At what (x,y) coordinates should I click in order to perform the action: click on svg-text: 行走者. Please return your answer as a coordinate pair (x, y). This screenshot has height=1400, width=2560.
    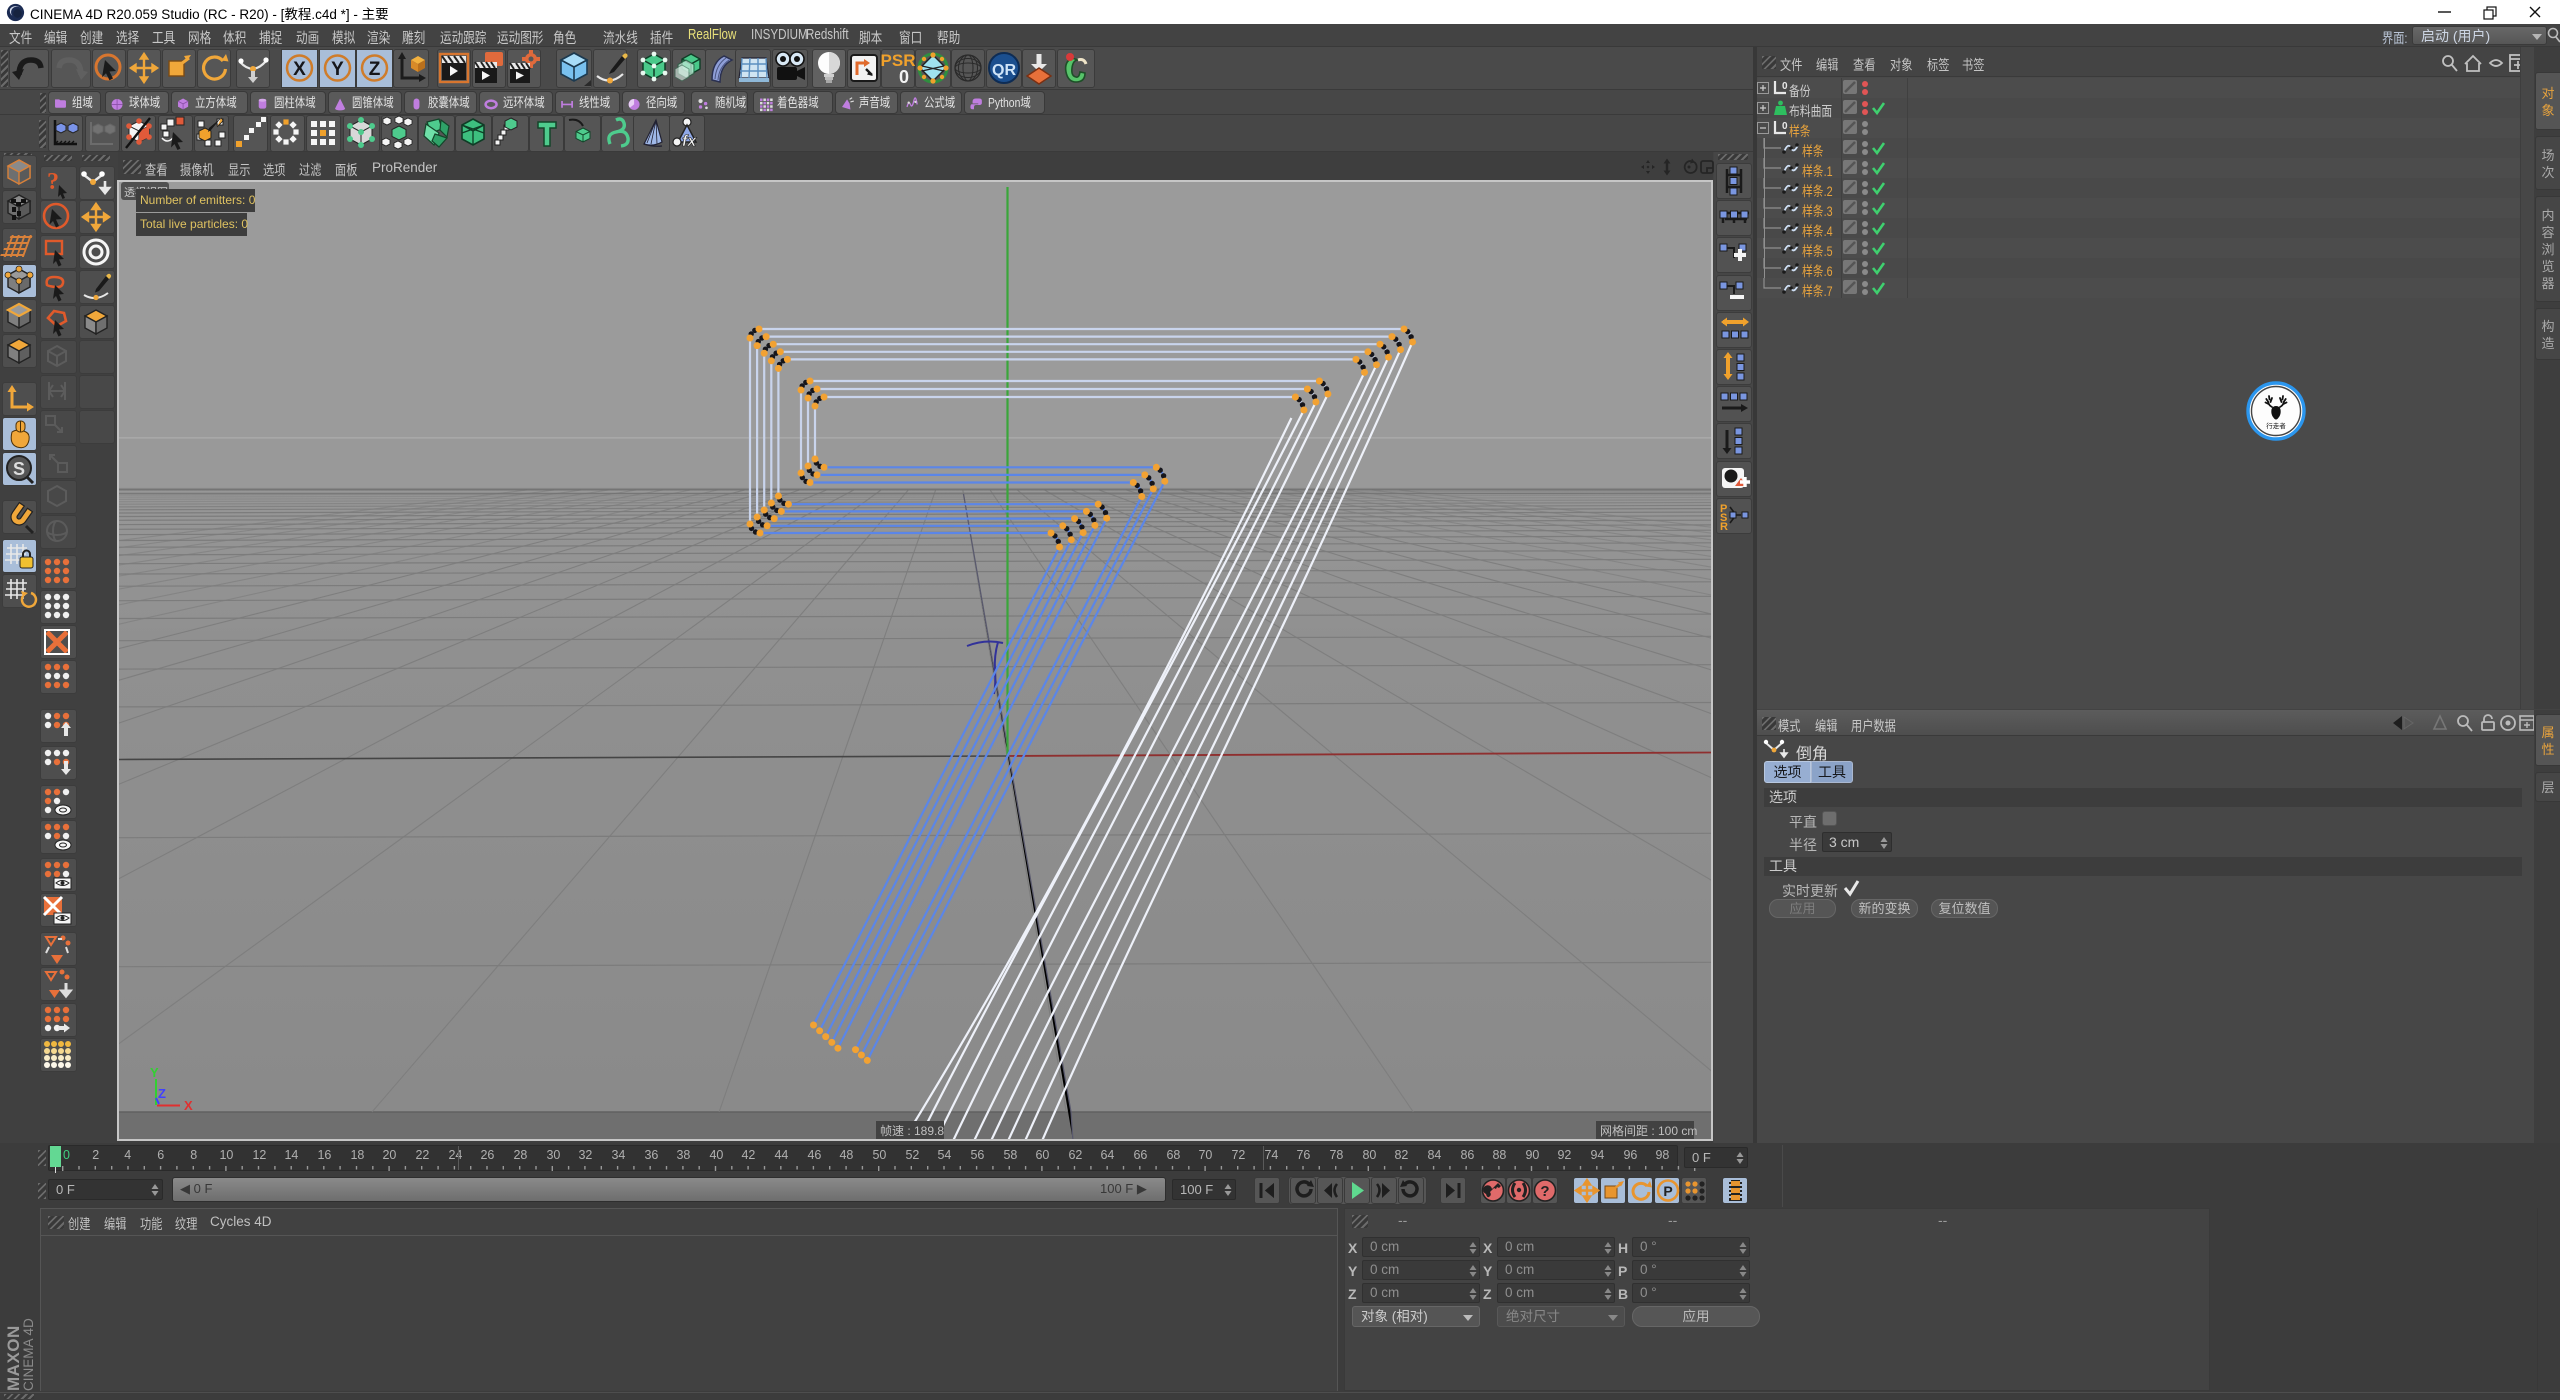
    Looking at the image, I should click on (2276, 425).